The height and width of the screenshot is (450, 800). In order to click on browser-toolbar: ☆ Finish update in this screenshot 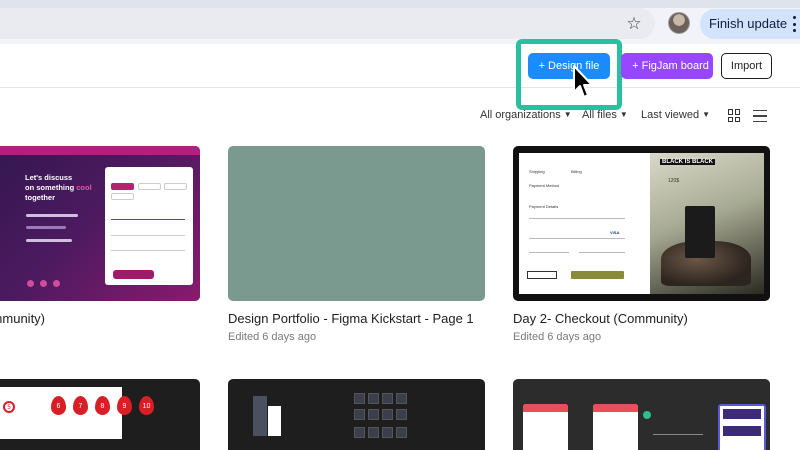, I will do `click(400, 26)`.